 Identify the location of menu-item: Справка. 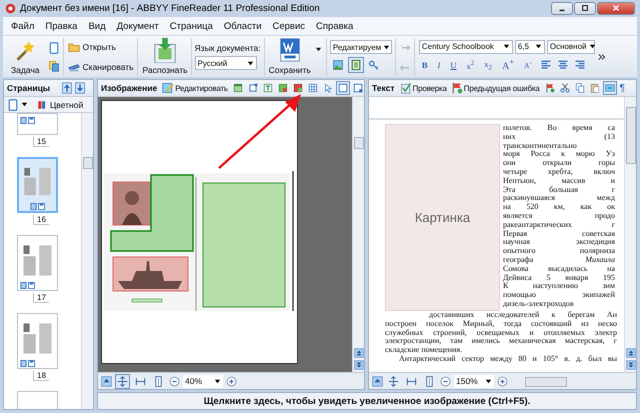
(335, 26).